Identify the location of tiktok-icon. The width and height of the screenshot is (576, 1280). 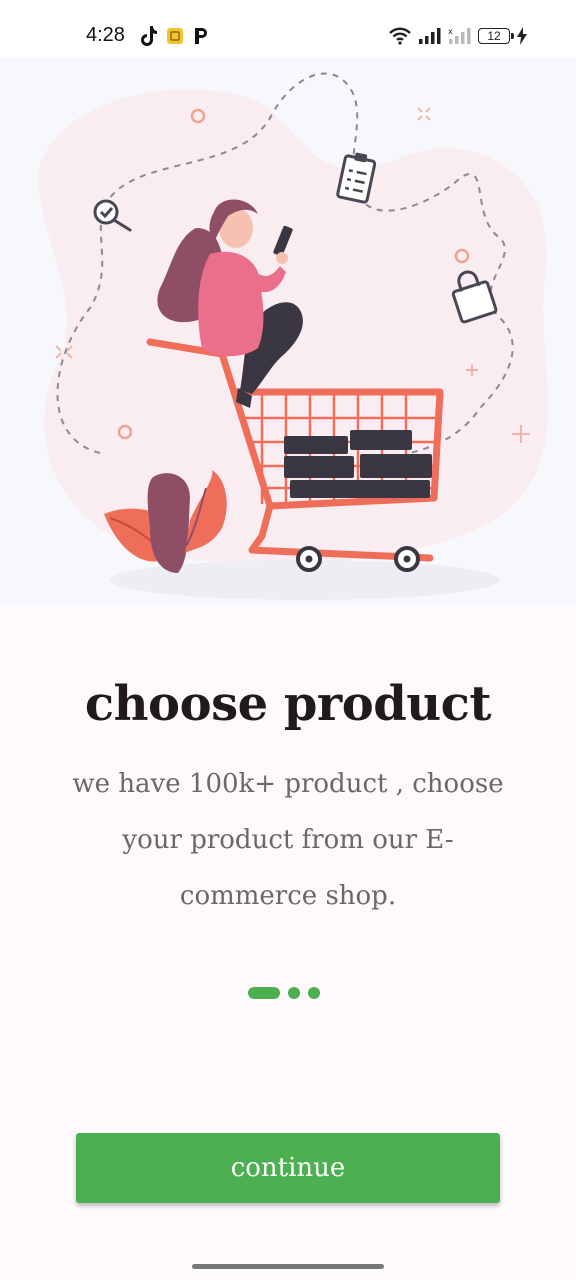
(149, 36).